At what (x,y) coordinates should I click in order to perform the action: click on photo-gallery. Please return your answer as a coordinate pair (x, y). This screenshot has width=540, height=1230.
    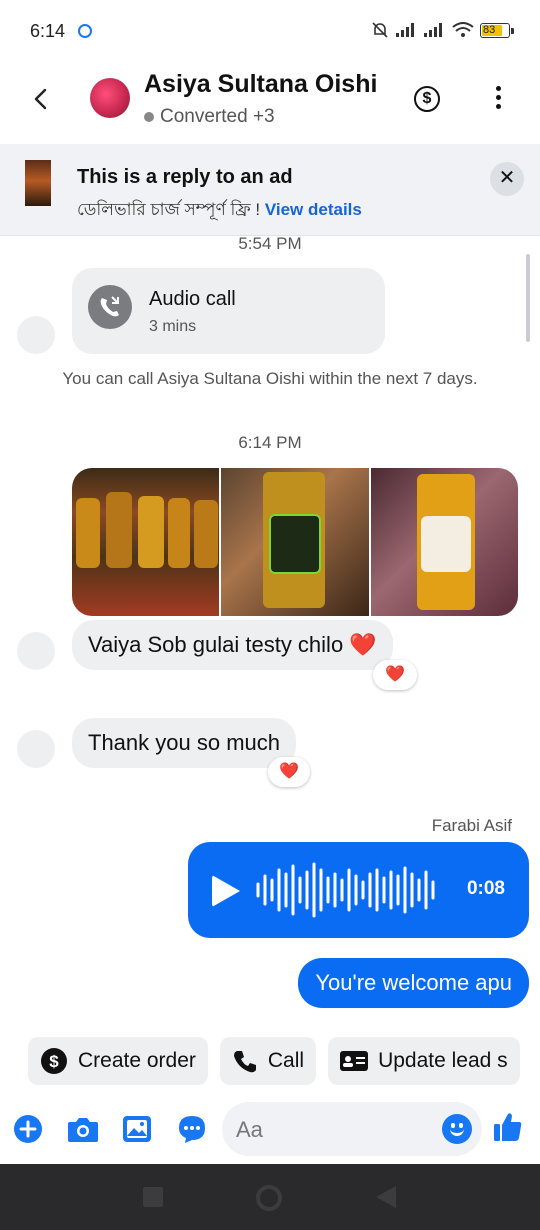
    Looking at the image, I should click on (295, 542).